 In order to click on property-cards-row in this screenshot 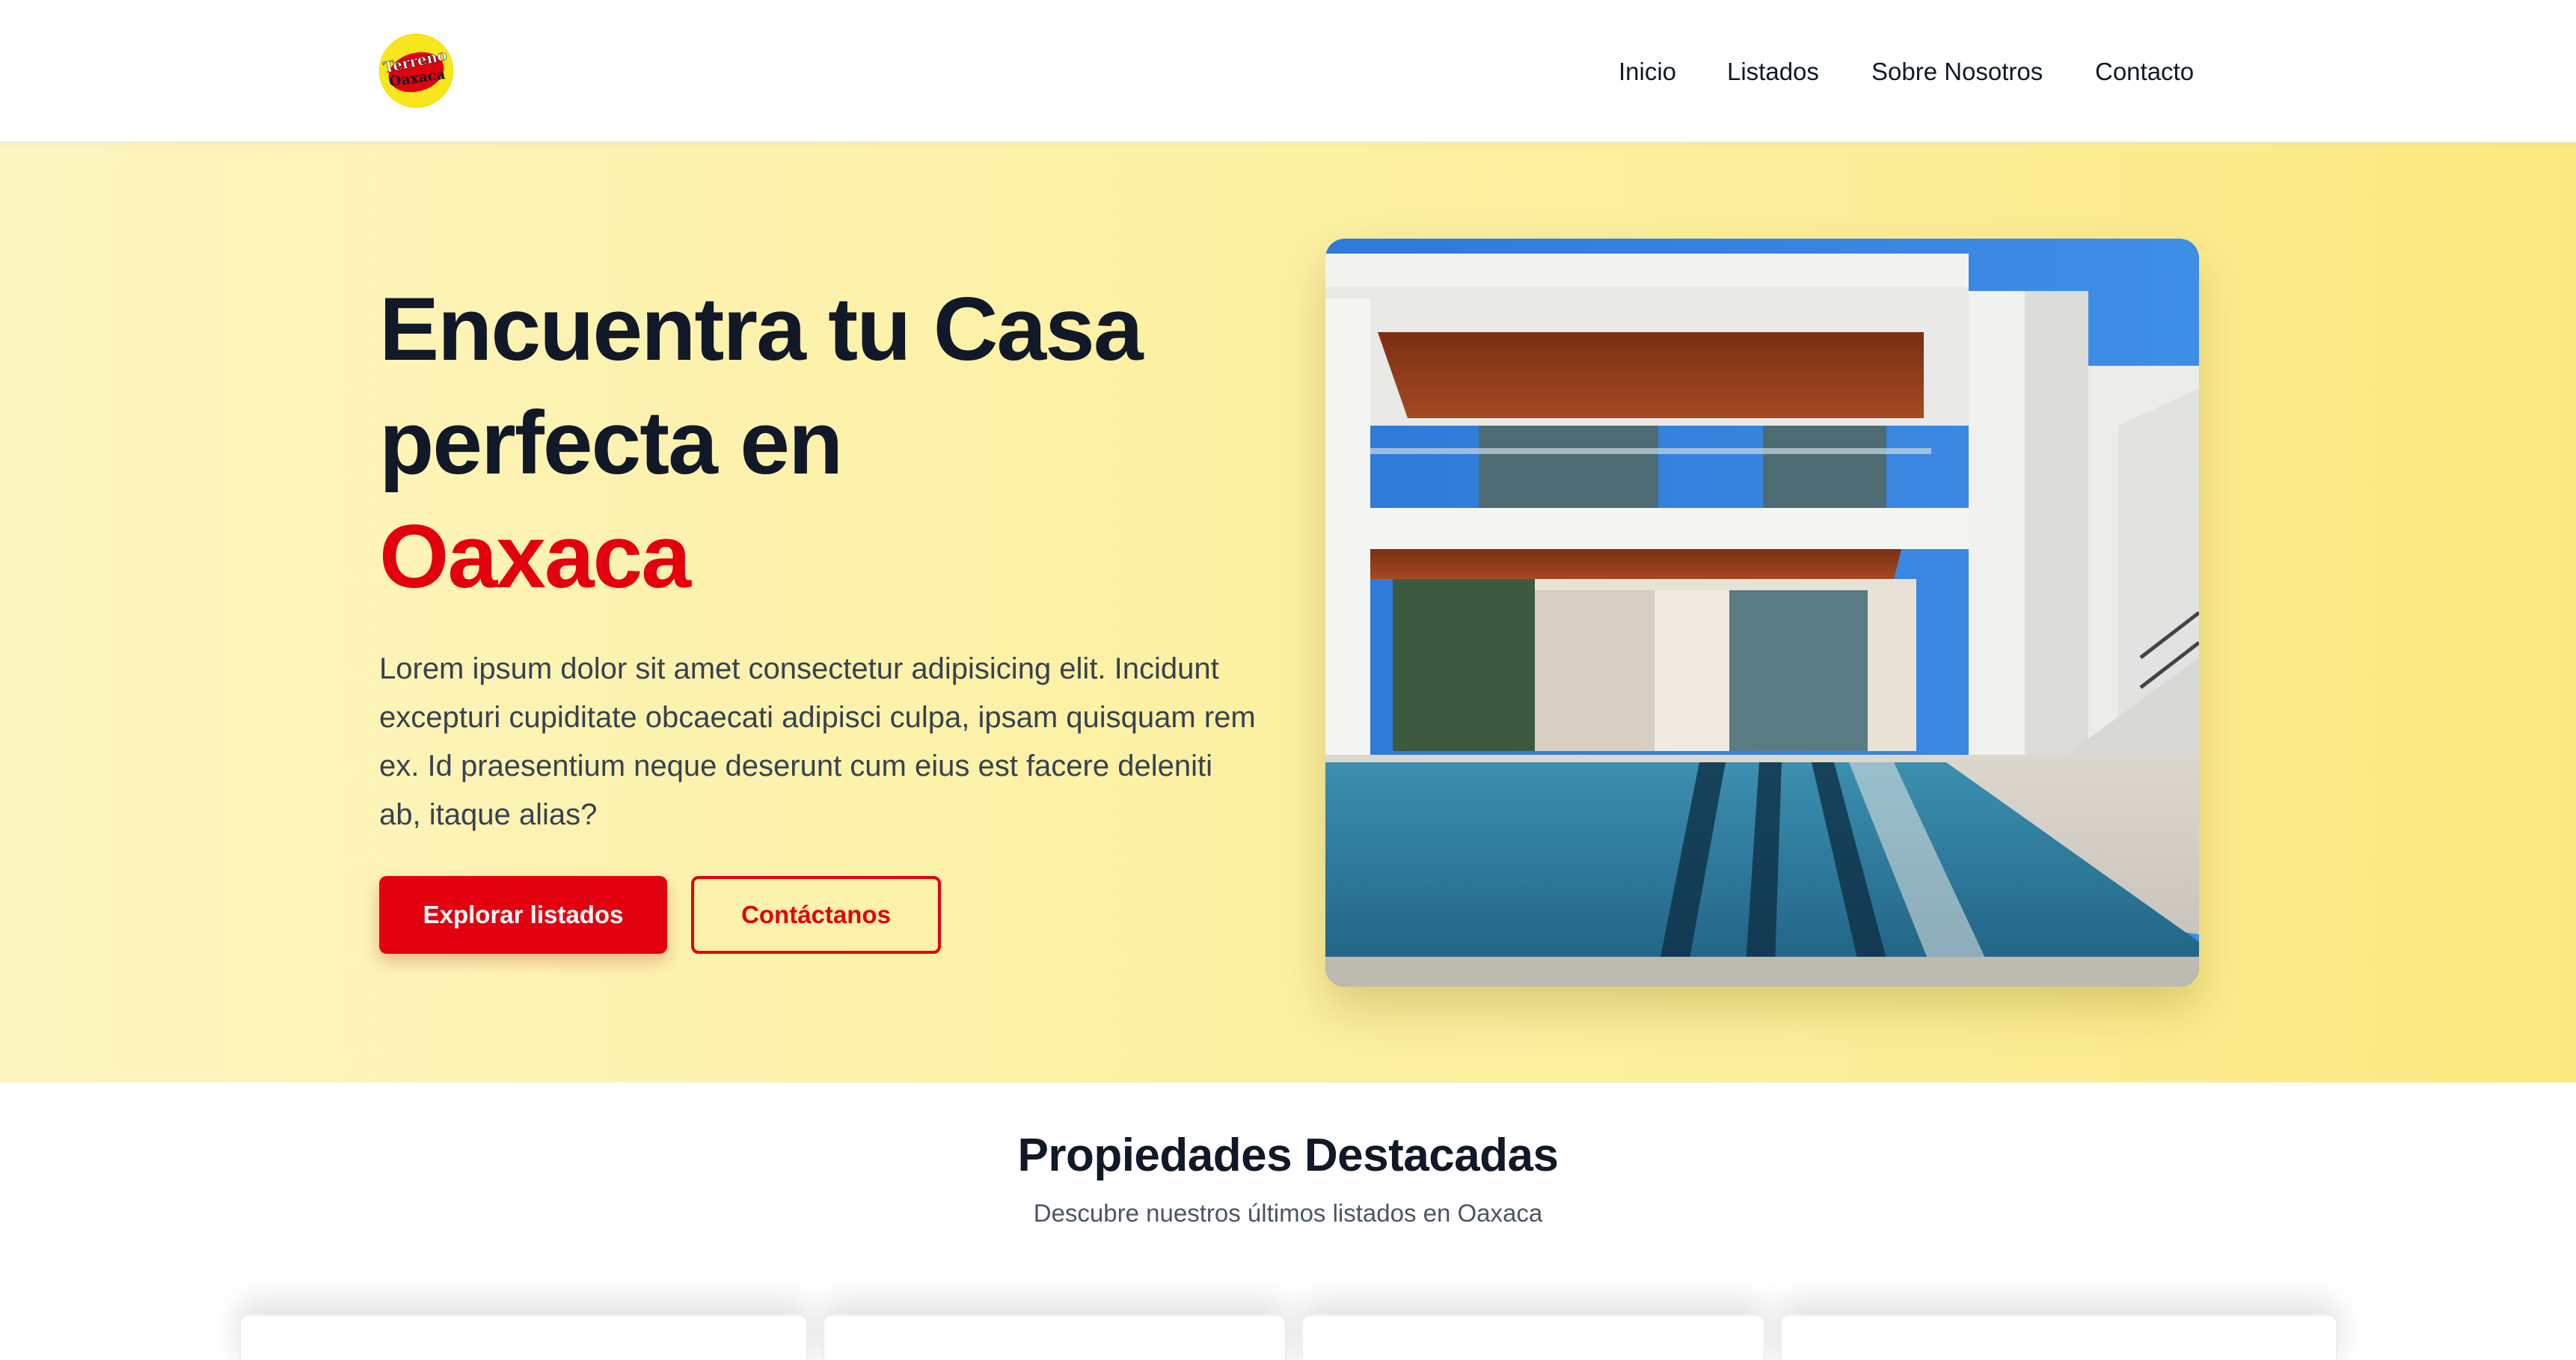, I will do `click(1288, 1337)`.